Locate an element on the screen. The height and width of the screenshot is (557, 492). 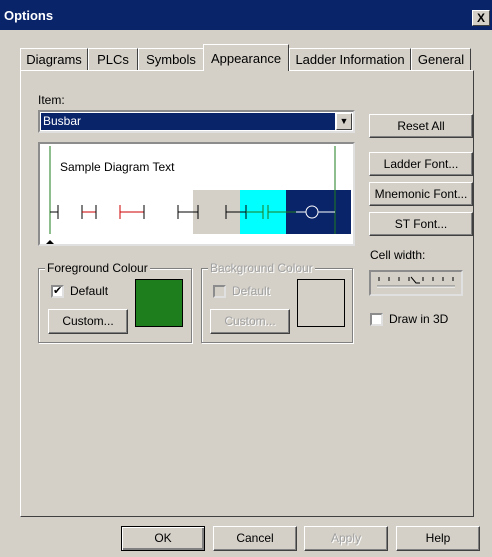
tab-diagrams: Diagrams is located at coordinates (54, 59).